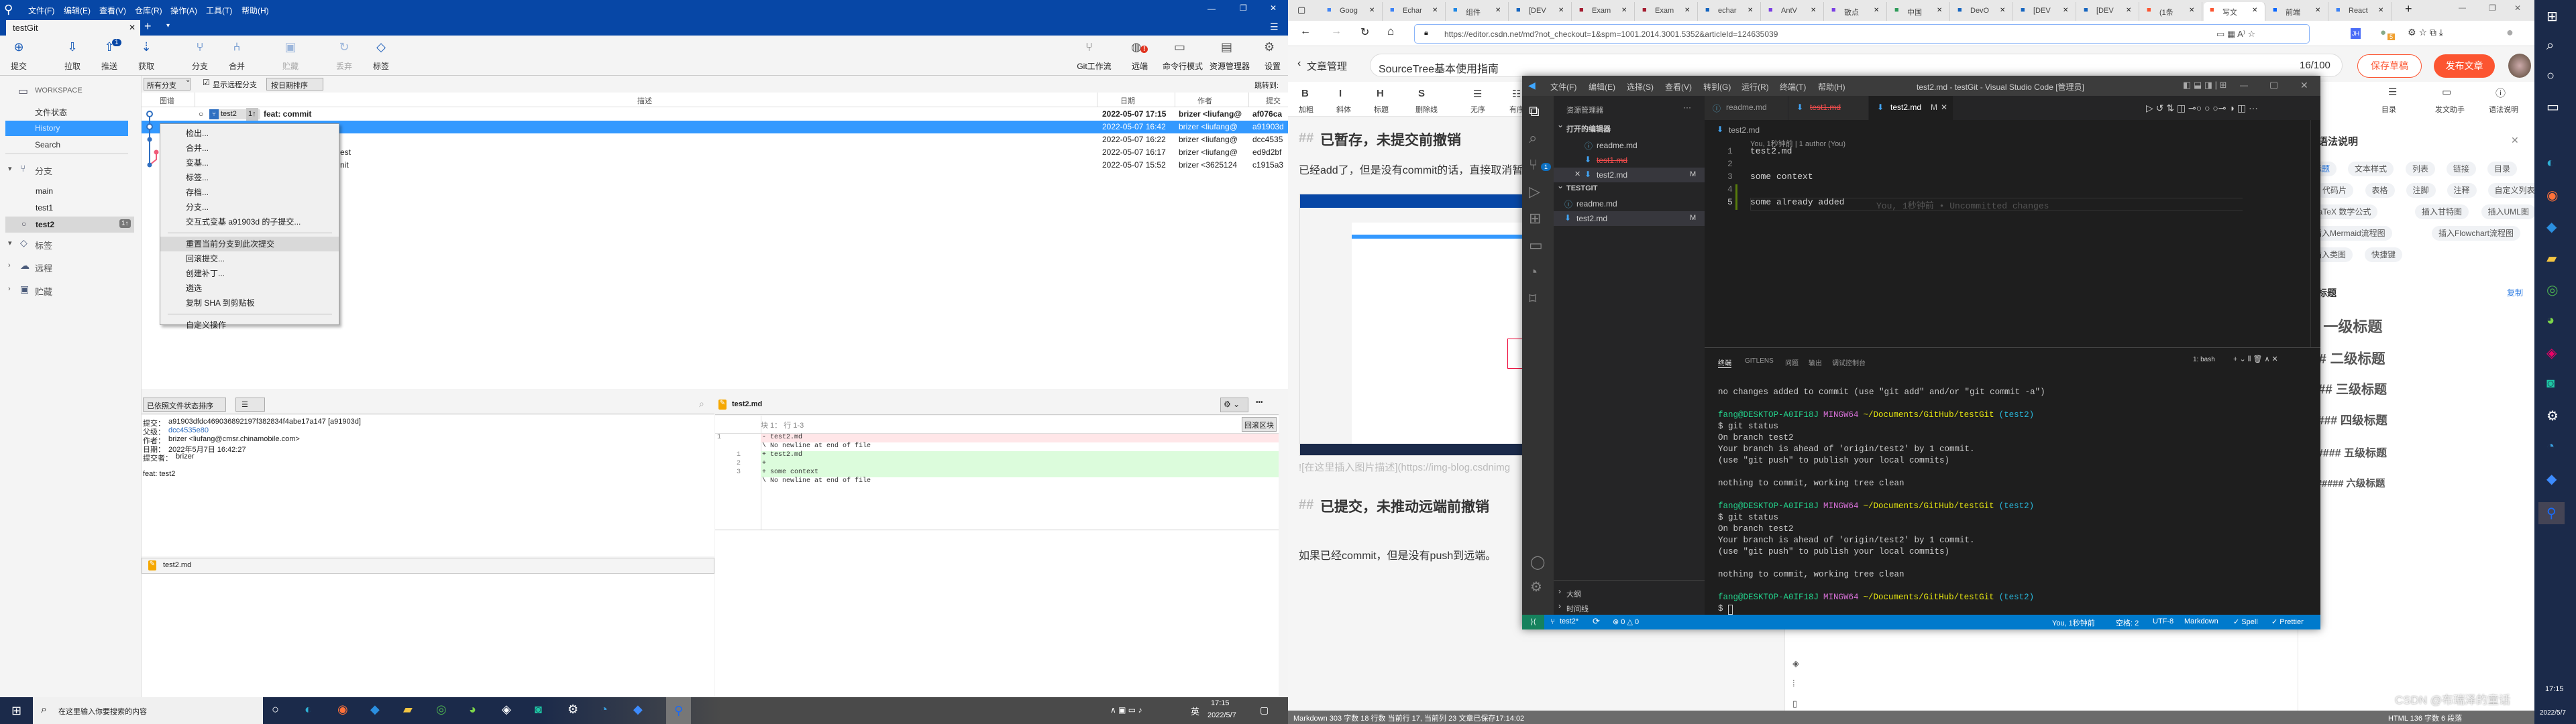 The width and height of the screenshot is (2576, 724). Describe the element at coordinates (2442, 211) in the screenshot. I see `syntax-chip: 插入甘特图` at that location.